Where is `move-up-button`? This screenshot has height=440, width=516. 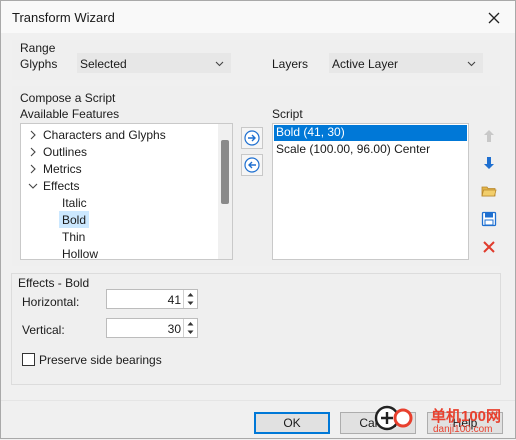 move-up-button is located at coordinates (489, 136).